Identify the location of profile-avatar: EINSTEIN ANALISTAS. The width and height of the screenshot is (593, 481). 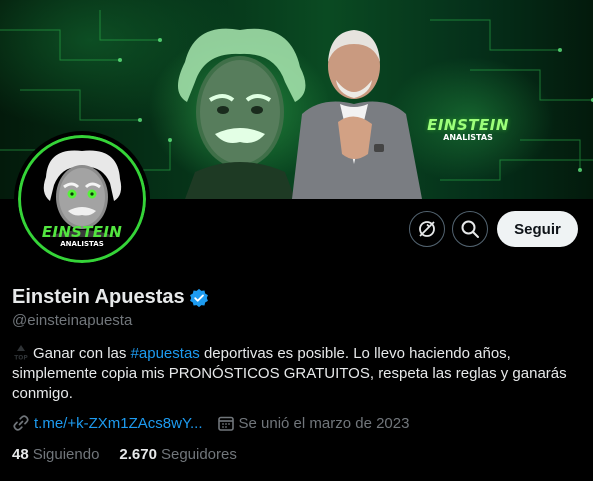
(82, 199).